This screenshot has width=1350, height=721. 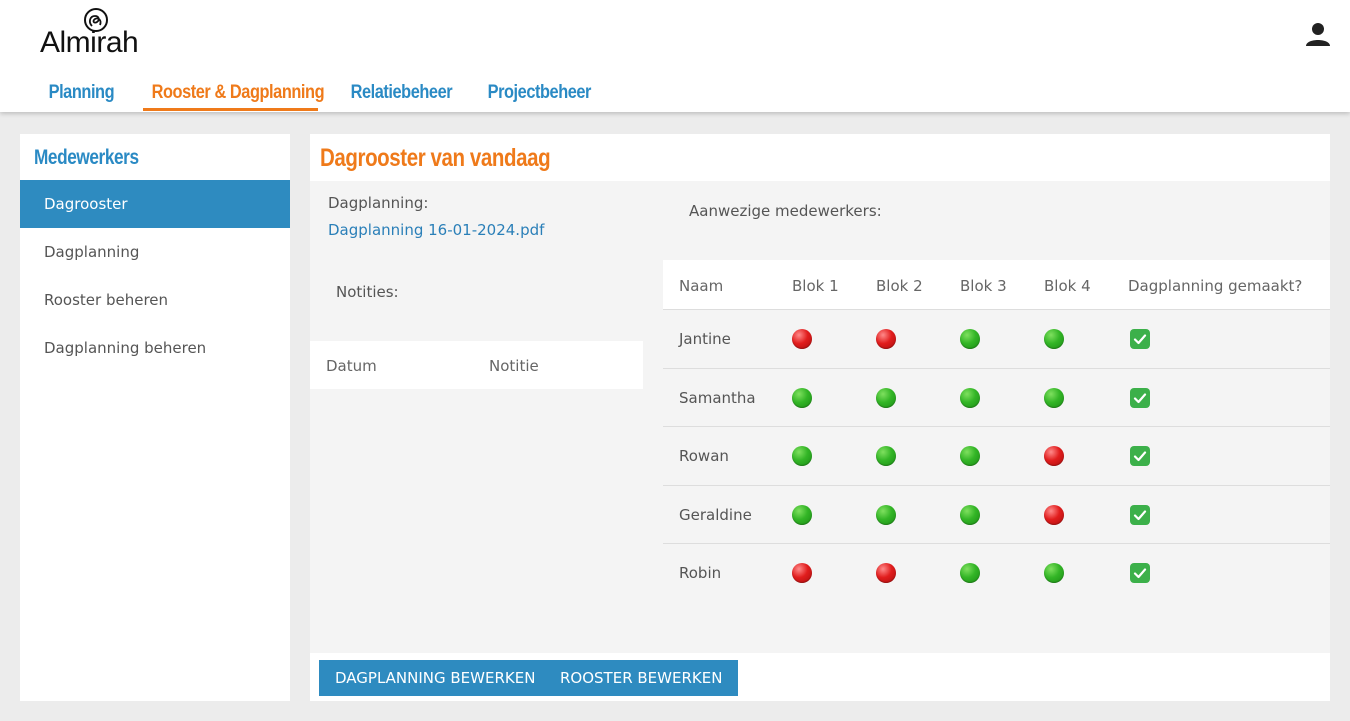 I want to click on staff-name: Robin, so click(x=700, y=573).